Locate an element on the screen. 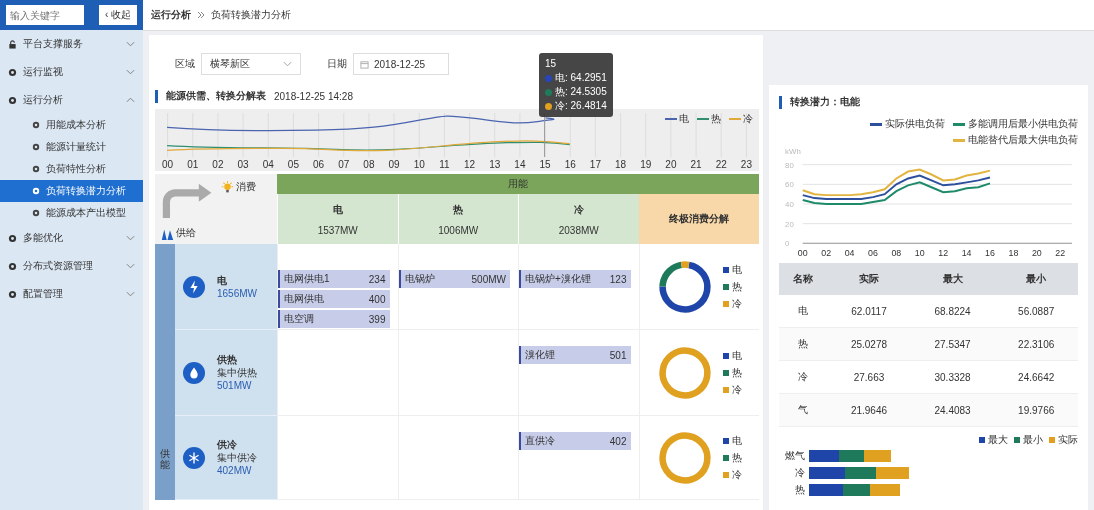 This screenshot has height=510, width=1094. axis-title: kWh is located at coordinates (793, 151).